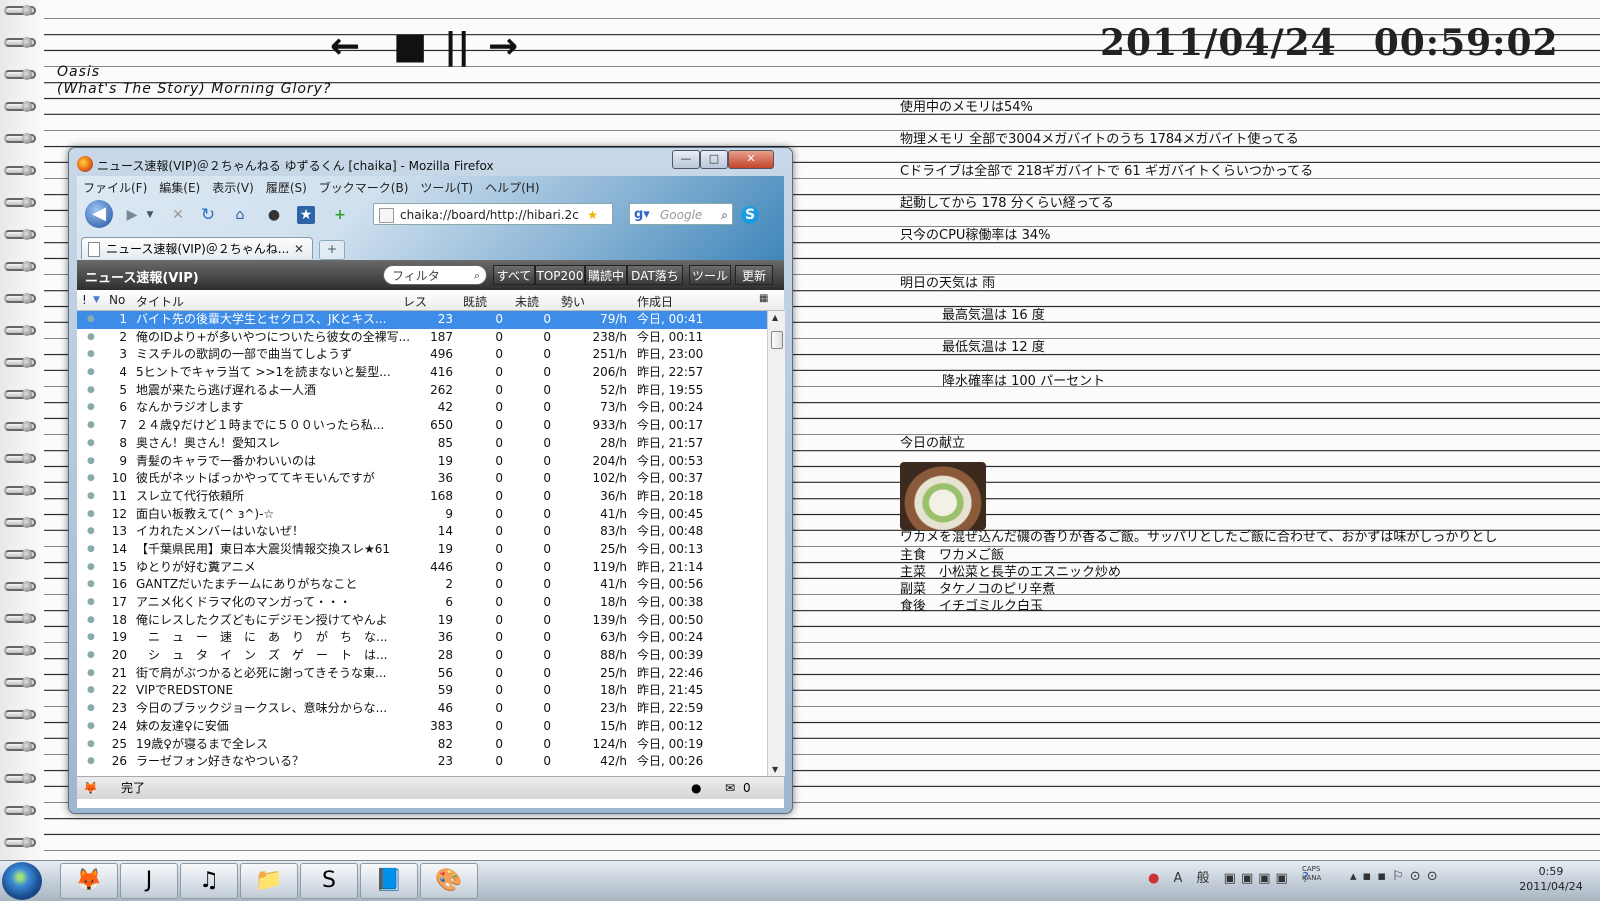 This screenshot has width=1600, height=901. What do you see at coordinates (655, 275) in the screenshot?
I see `dat-button: DAT落ち` at bounding box center [655, 275].